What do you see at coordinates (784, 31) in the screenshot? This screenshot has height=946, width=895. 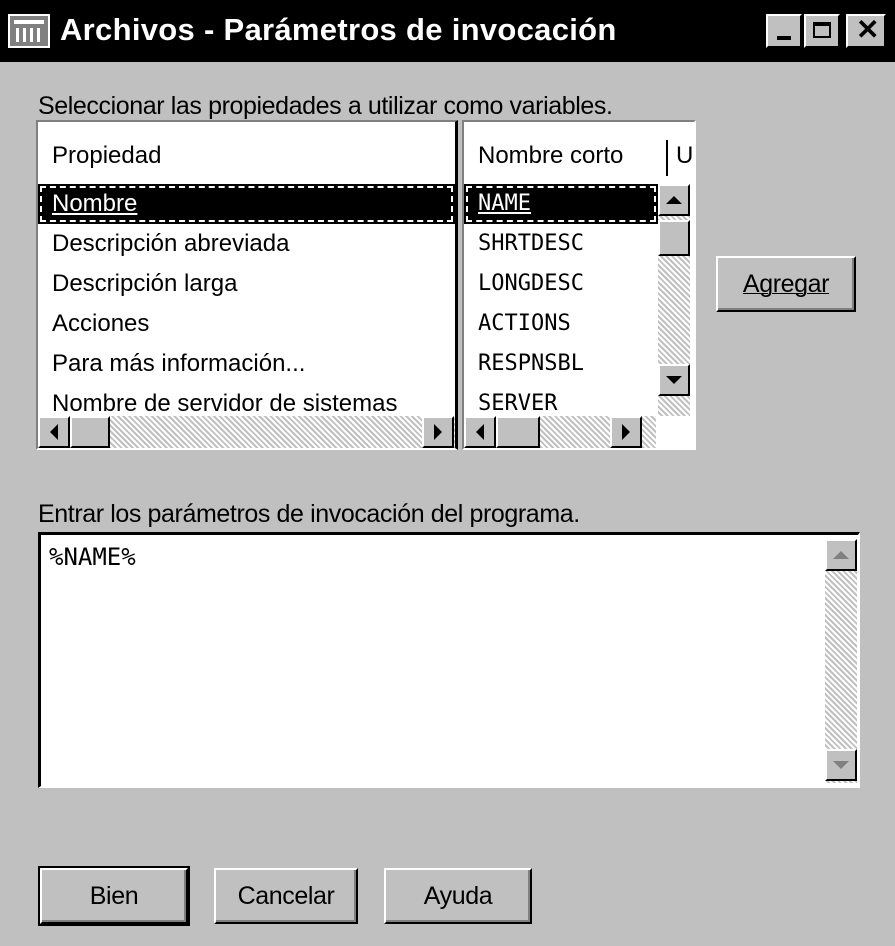 I see `minimize-button` at bounding box center [784, 31].